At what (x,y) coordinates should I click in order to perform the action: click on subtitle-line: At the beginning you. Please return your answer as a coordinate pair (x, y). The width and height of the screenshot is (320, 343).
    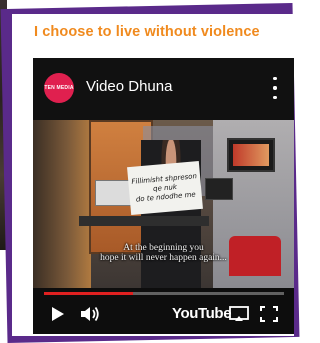
    Looking at the image, I should click on (163, 248).